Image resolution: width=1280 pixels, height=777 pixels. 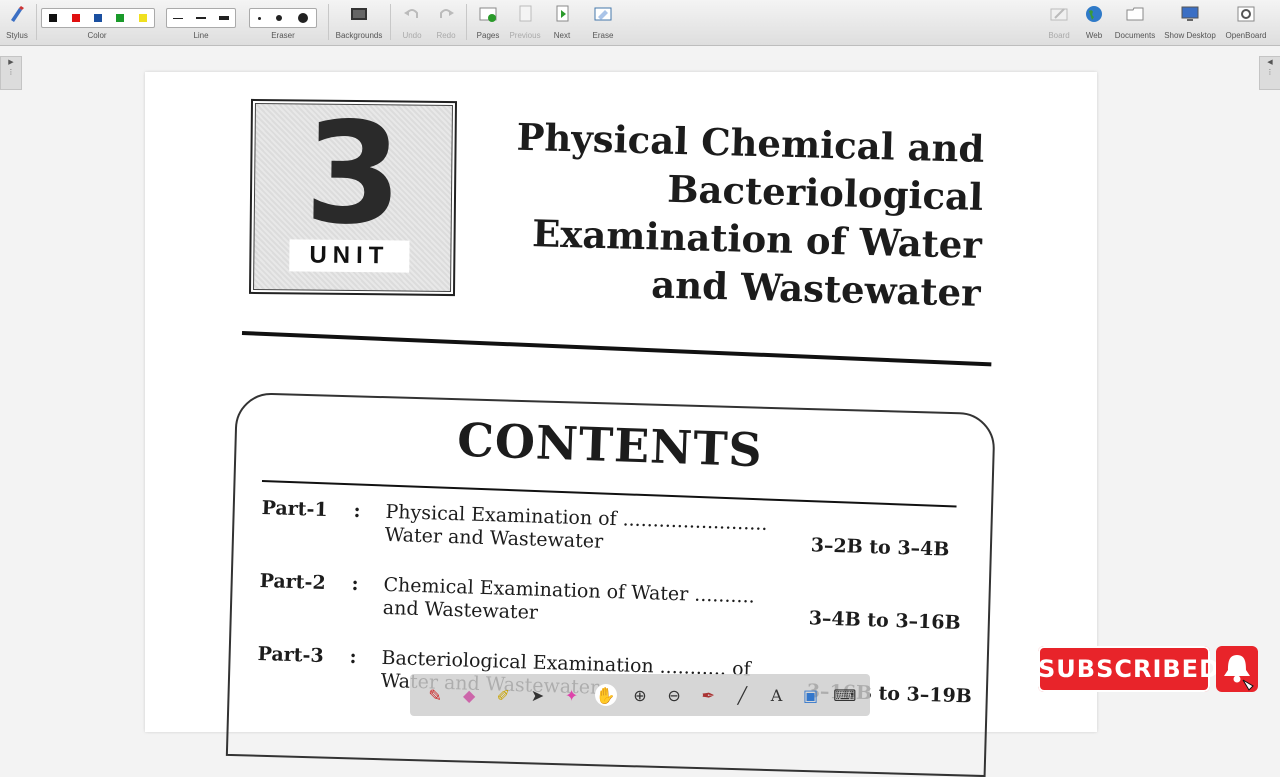 I want to click on laser-icon: ✦, so click(x=572, y=695).